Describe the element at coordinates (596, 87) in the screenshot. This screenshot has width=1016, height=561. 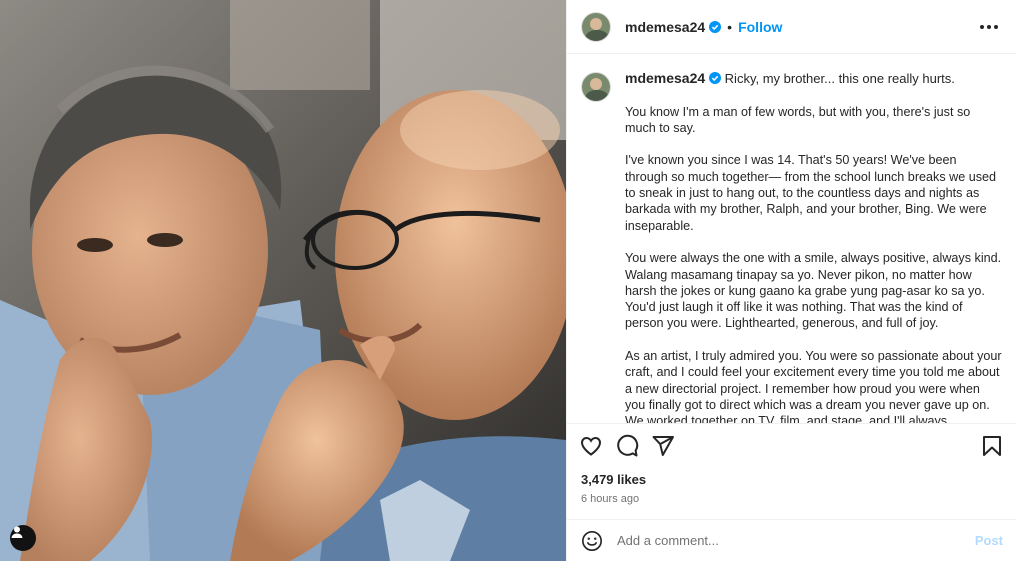
I see `caption-avatar` at that location.